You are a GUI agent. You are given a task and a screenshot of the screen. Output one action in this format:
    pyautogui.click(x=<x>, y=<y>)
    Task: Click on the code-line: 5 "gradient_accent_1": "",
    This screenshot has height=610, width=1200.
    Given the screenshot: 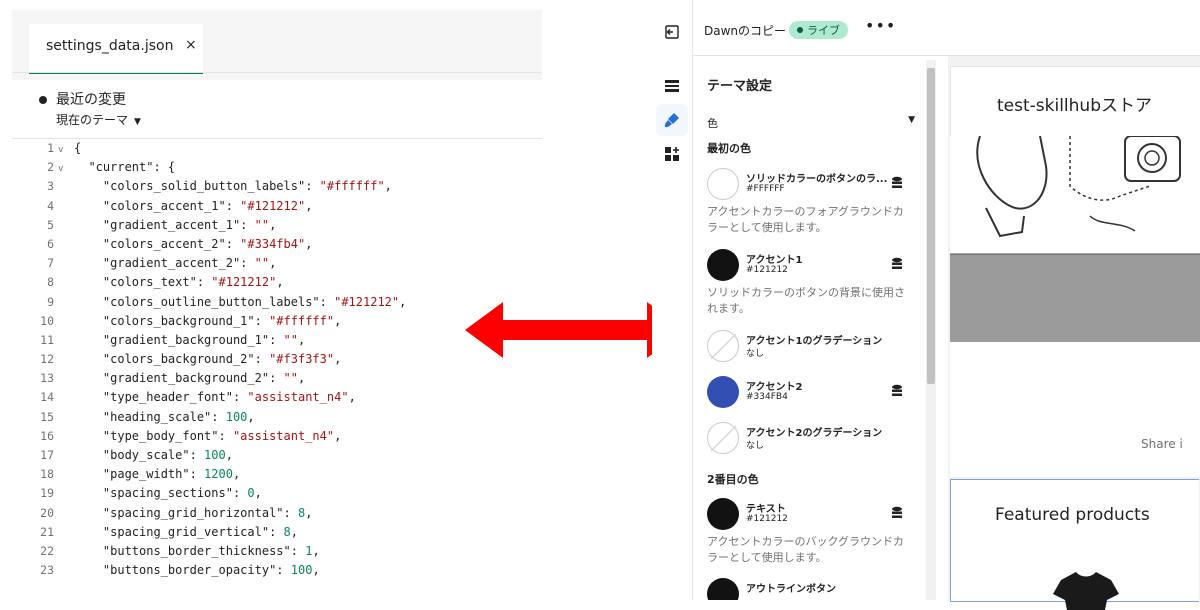 What is the action you would take?
    pyautogui.click(x=277, y=225)
    